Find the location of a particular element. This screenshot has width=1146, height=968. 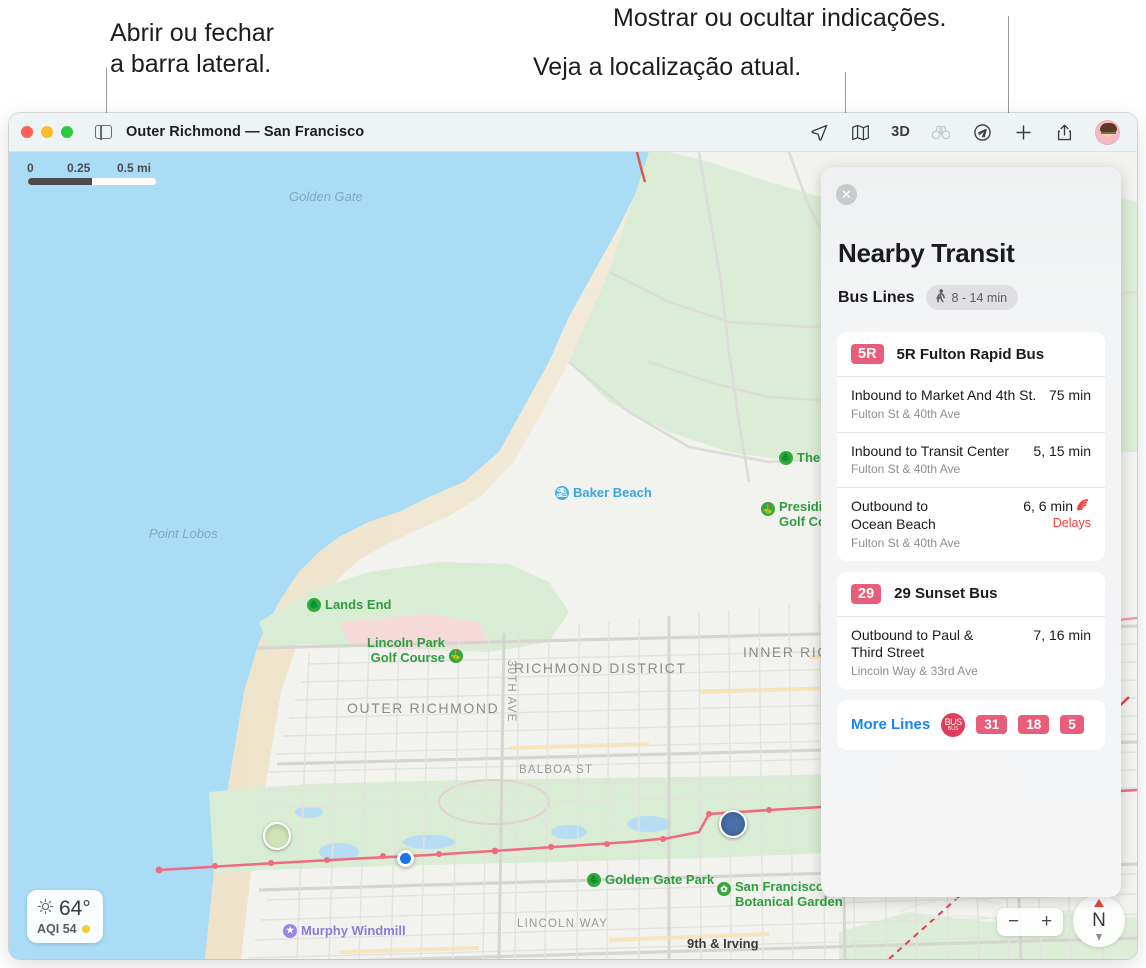

window-titlebar: Outer Richmond — San Francisco 3D is located at coordinates (573, 132).